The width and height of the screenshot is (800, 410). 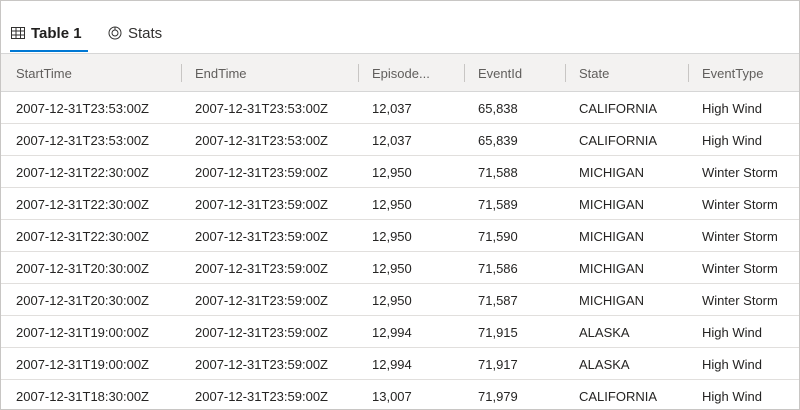 I want to click on cell-eventid: 65,839, so click(x=498, y=140).